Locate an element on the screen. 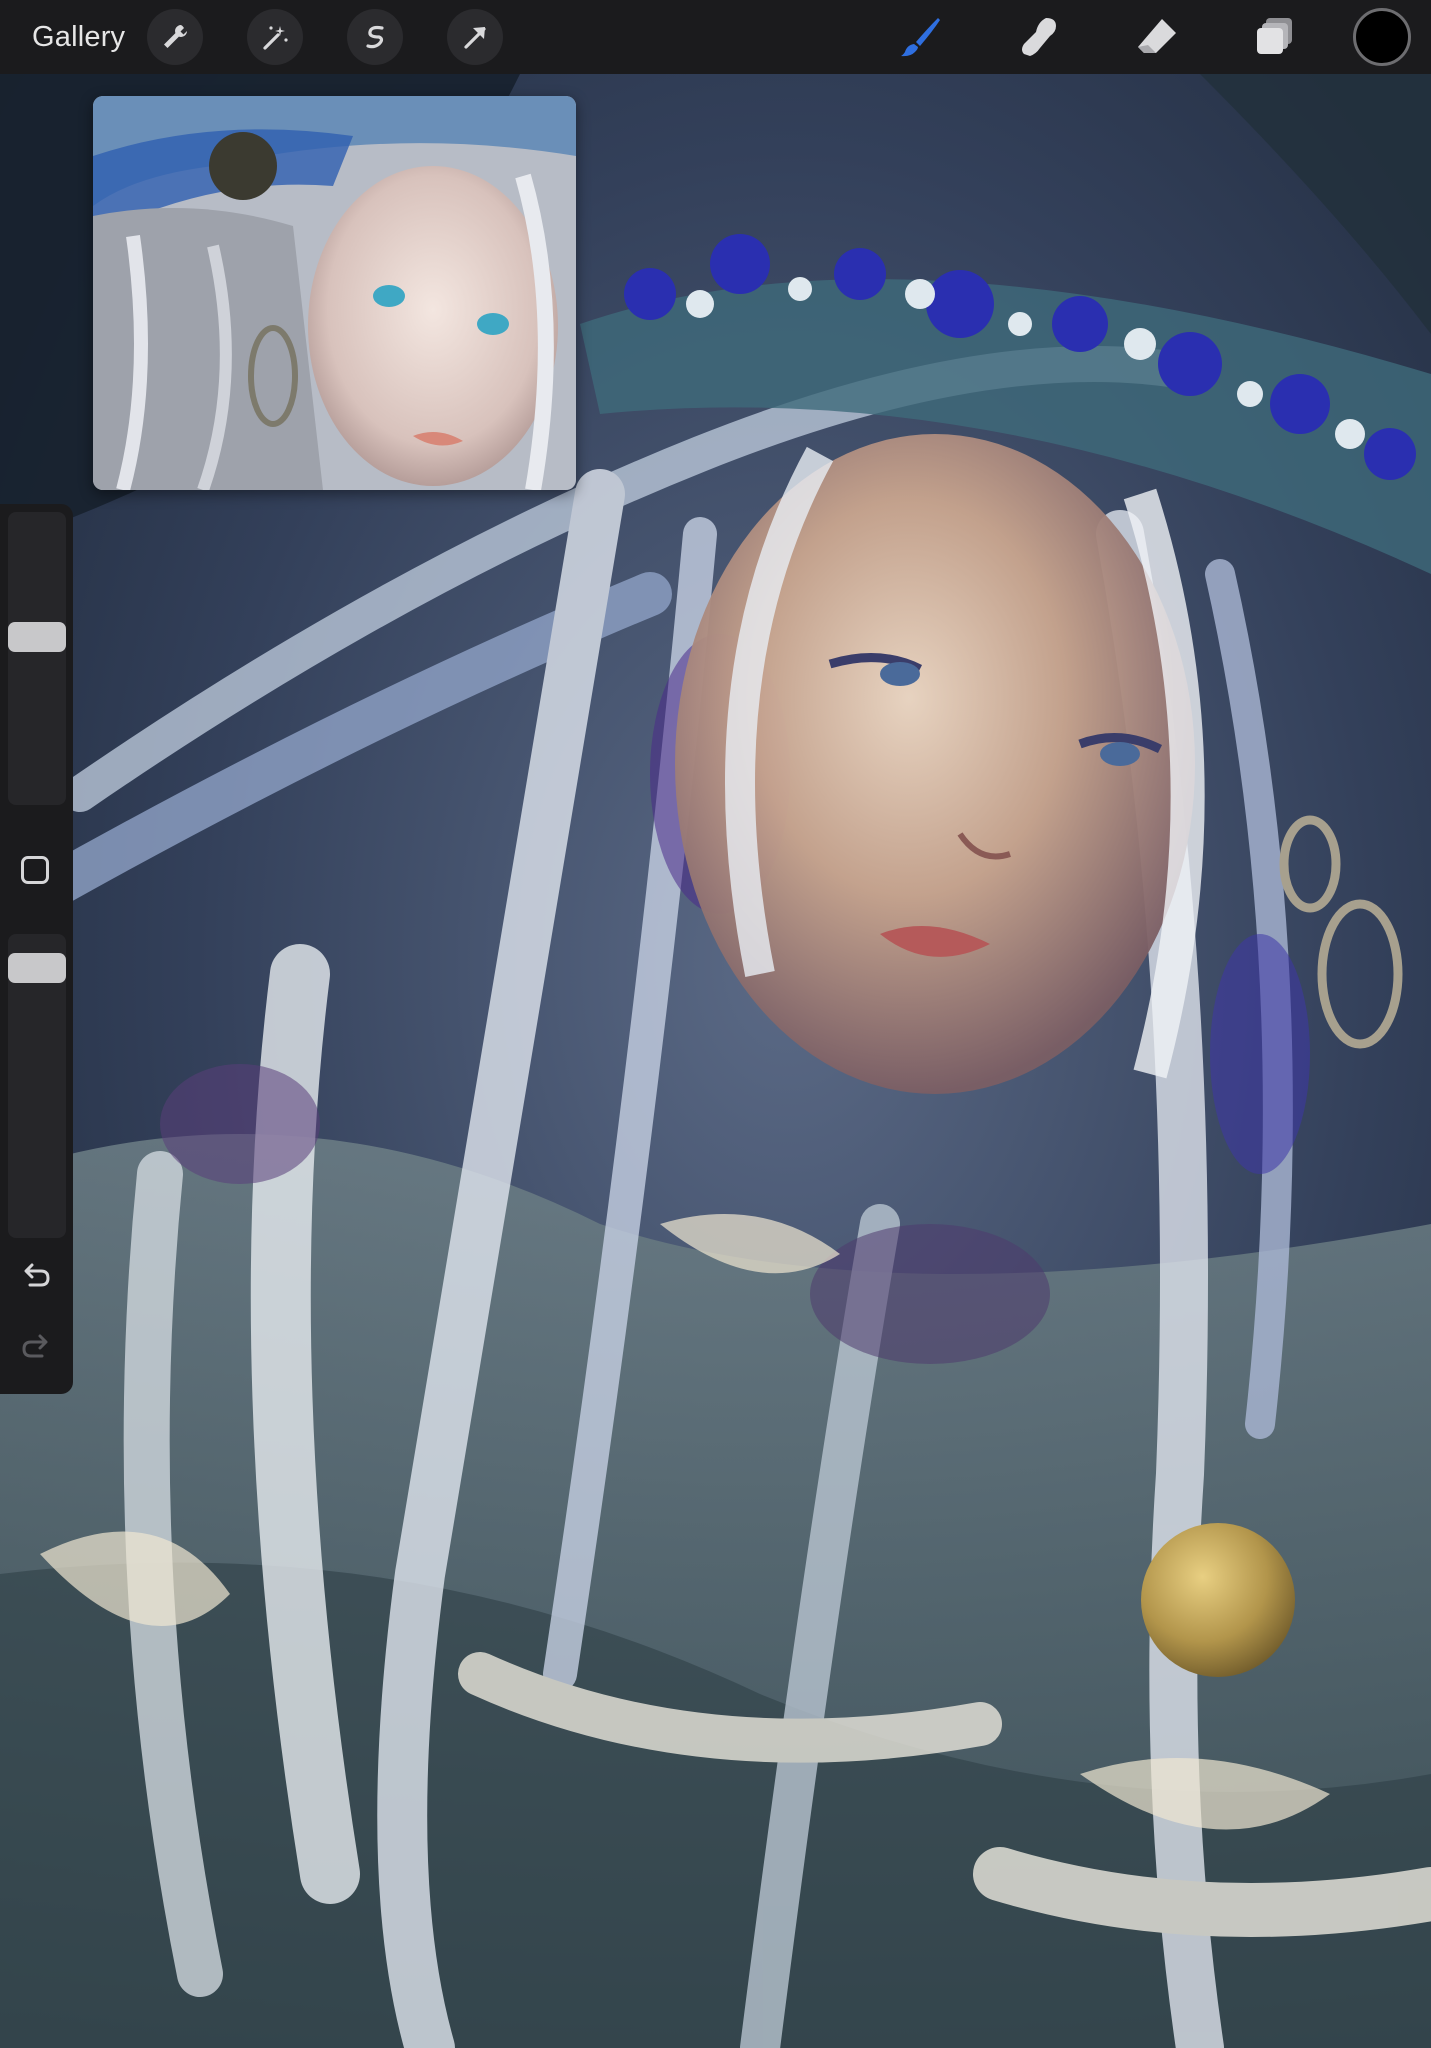 This screenshot has height=2048, width=1431. layers-button is located at coordinates (1275, 37).